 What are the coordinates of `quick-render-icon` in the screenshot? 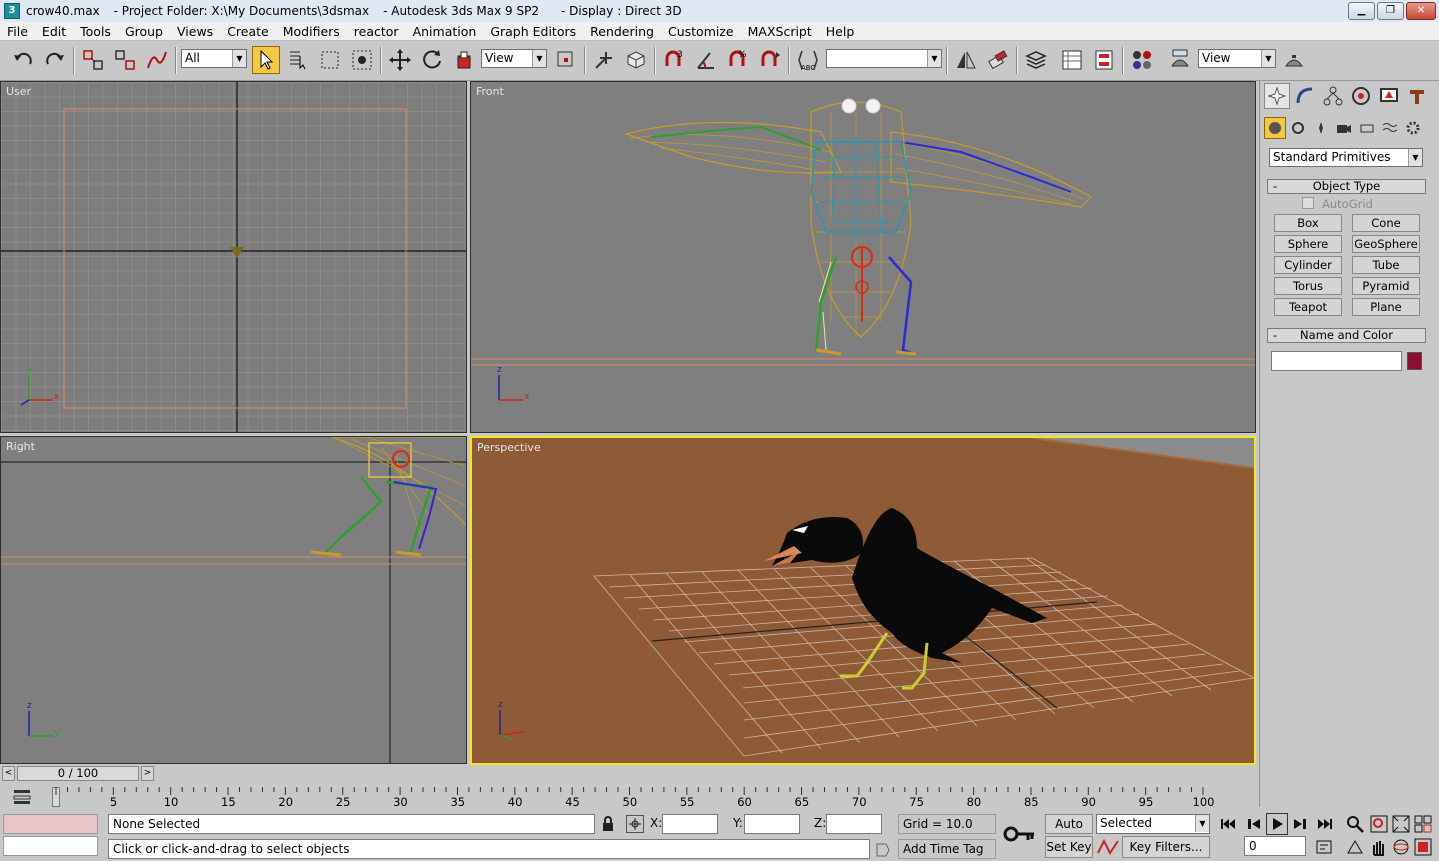 It's located at (1294, 60).